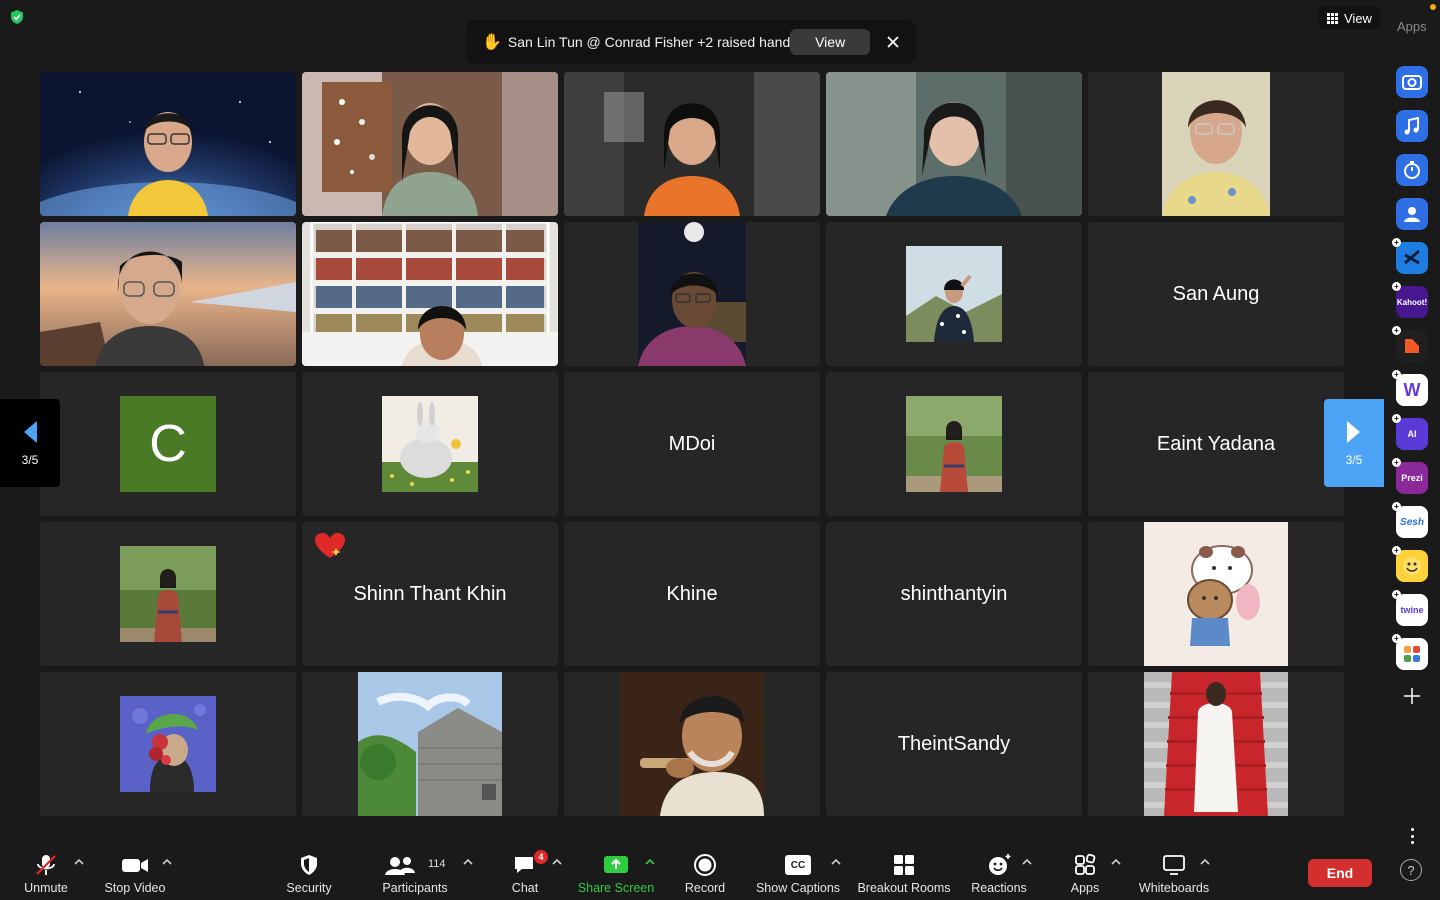 The image size is (1440, 900). I want to click on timer-app-icon, so click(1412, 170).